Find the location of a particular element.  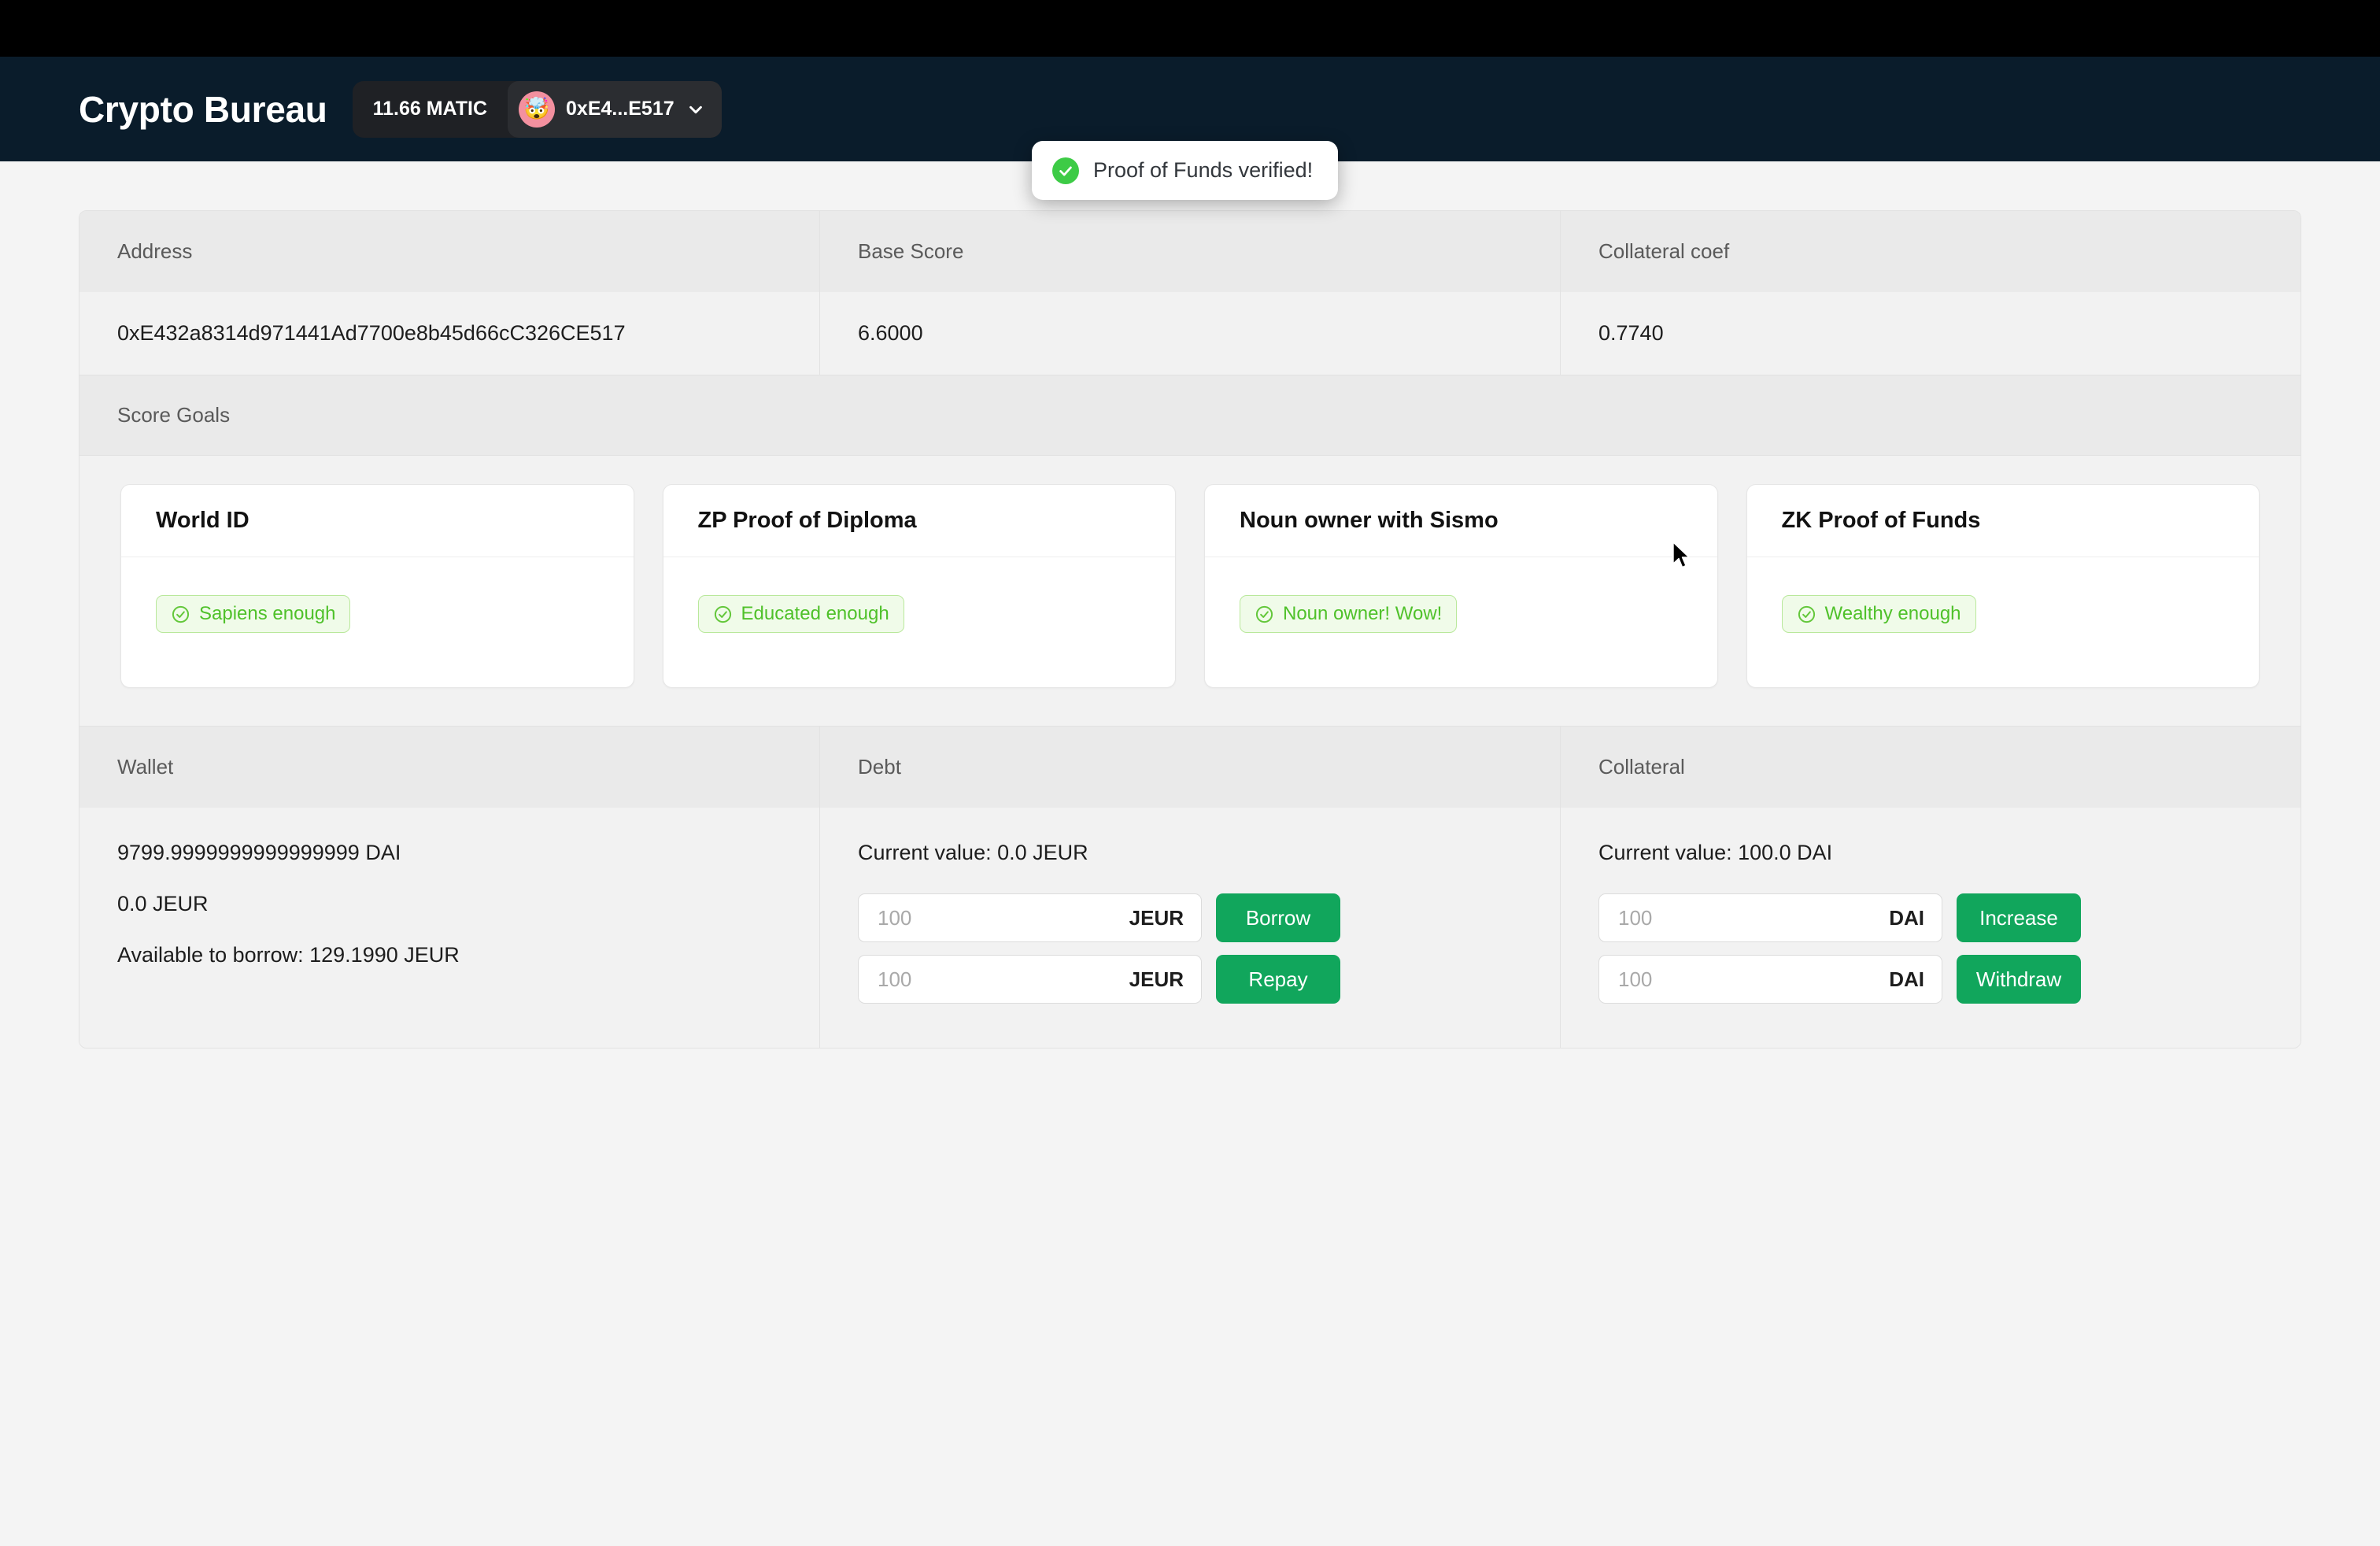

wallet-dai-balance: 9799.9999999999999999 DAI is located at coordinates (259, 852).